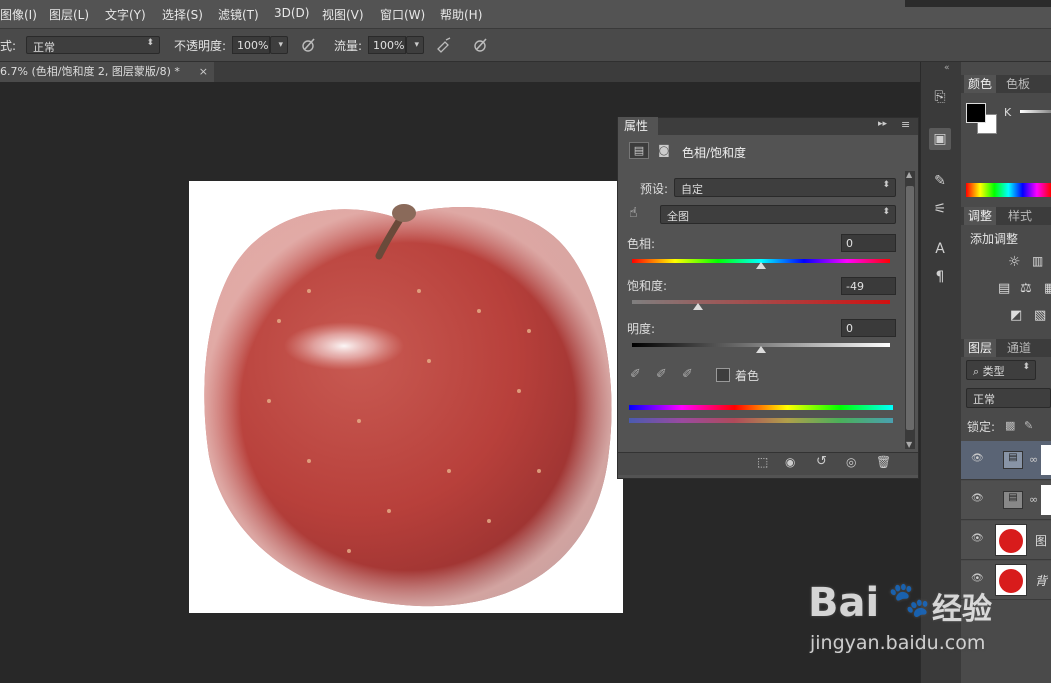 This screenshot has width=1051, height=683. What do you see at coordinates (909, 174) in the screenshot?
I see `scroll-up-arrow-icon: ▲` at bounding box center [909, 174].